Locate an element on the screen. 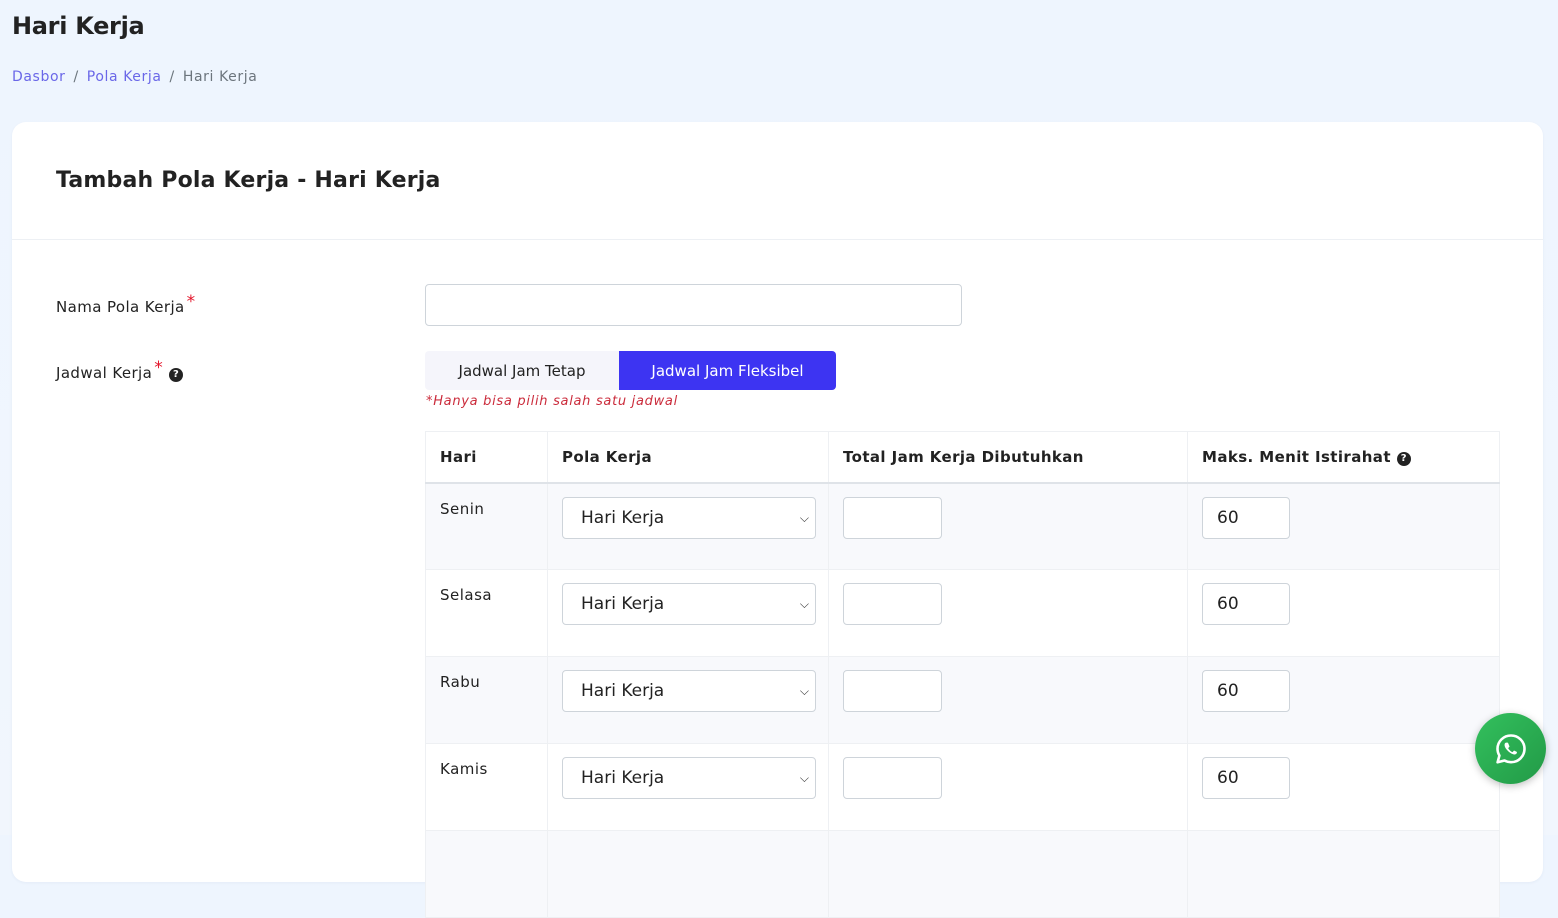 The width and height of the screenshot is (1558, 918). breadcrumb: Dasbor / Pola Kerja / Hari Kerja is located at coordinates (134, 77).